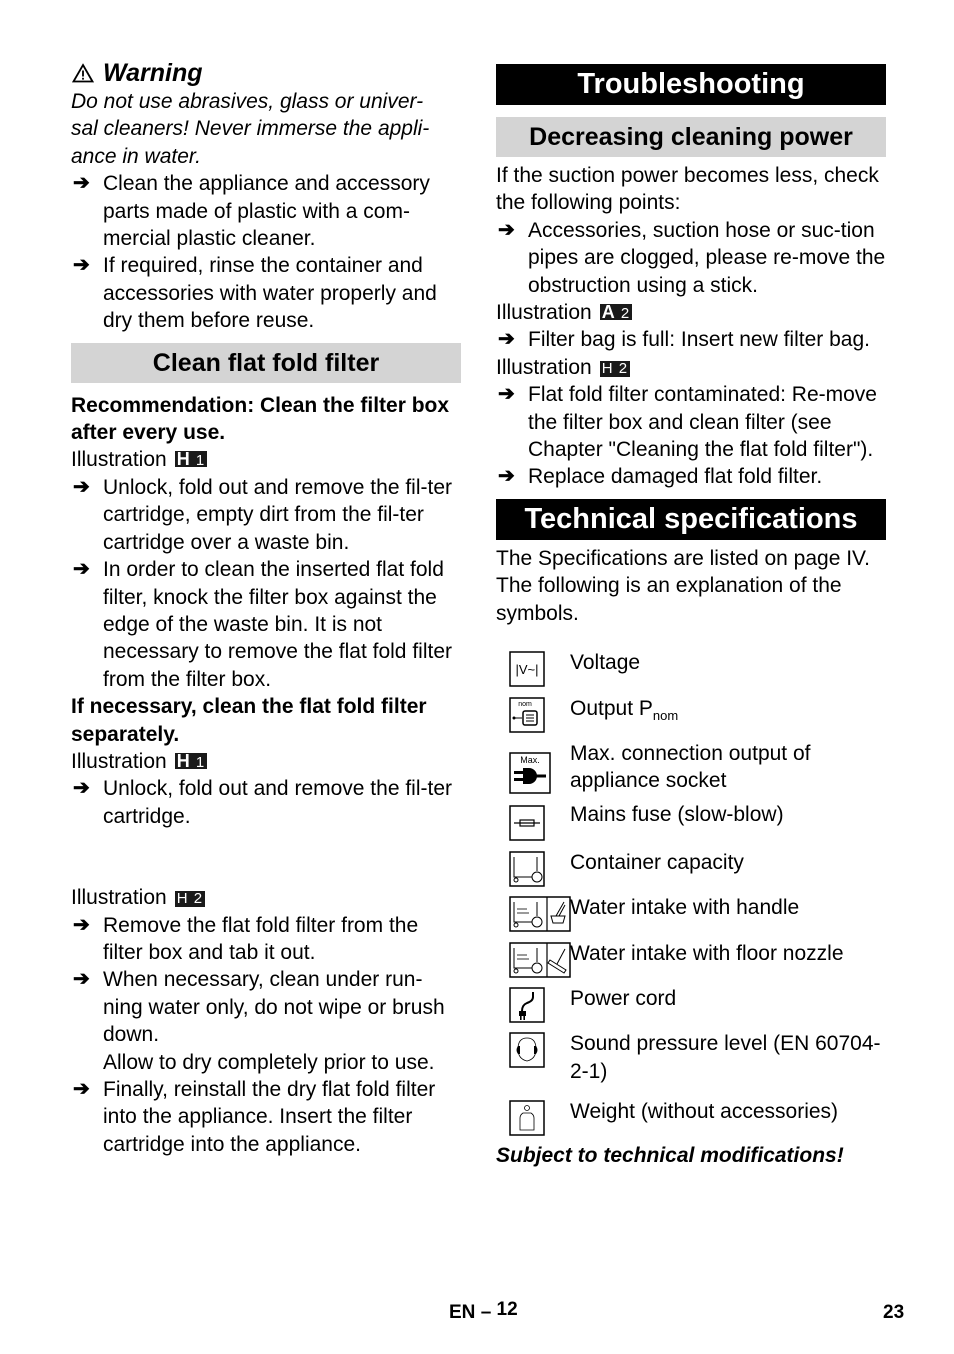 Image resolution: width=954 pixels, height=1354 pixels. I want to click on sound-pressure-icon, so click(527, 1050).